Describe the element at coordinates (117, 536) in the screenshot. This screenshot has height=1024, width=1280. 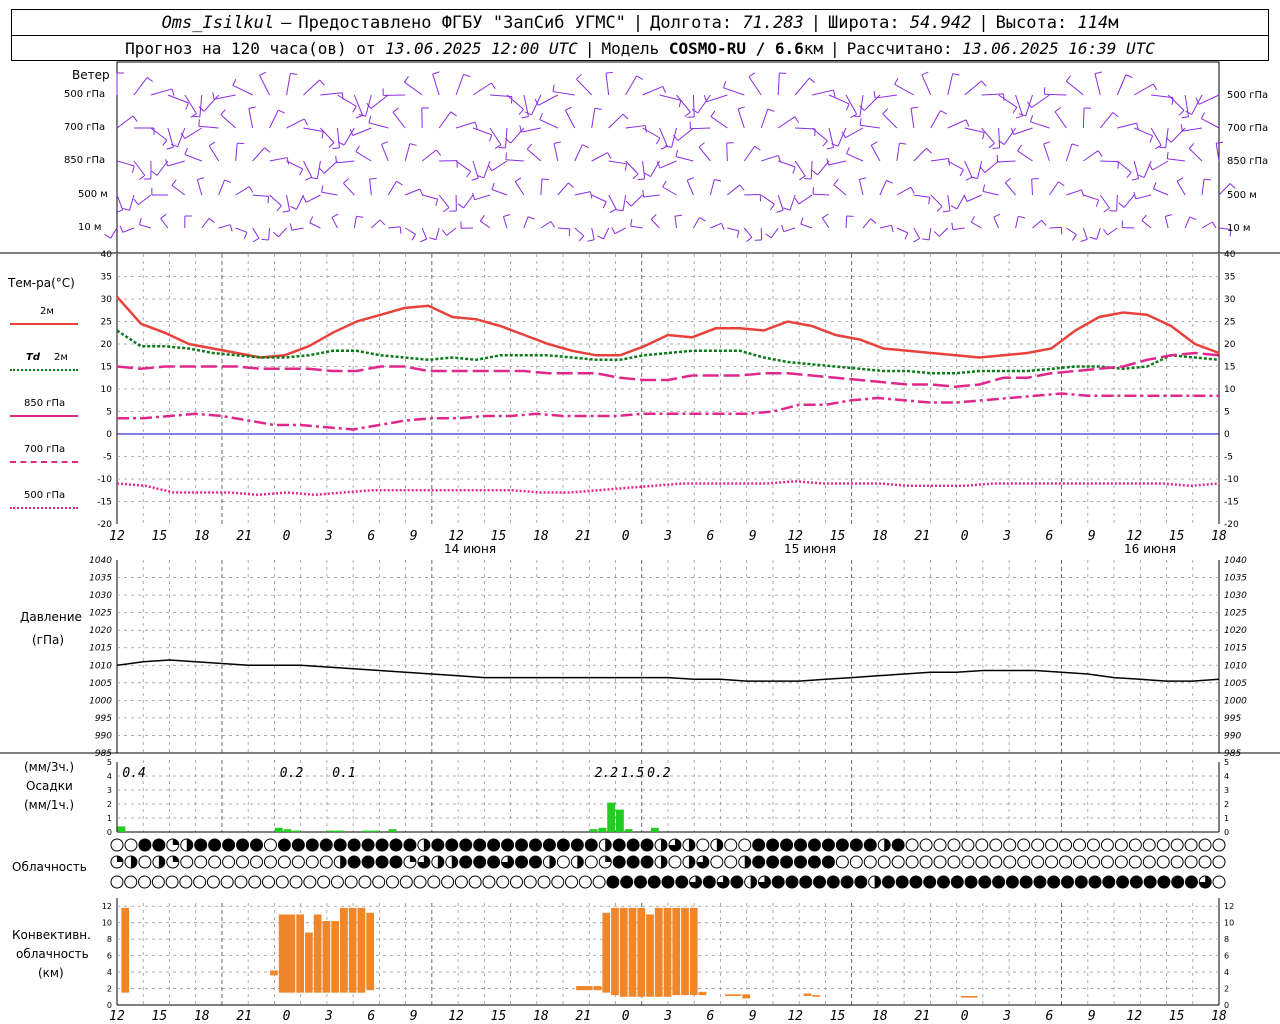
I see `temp-x-tick: 12` at that location.